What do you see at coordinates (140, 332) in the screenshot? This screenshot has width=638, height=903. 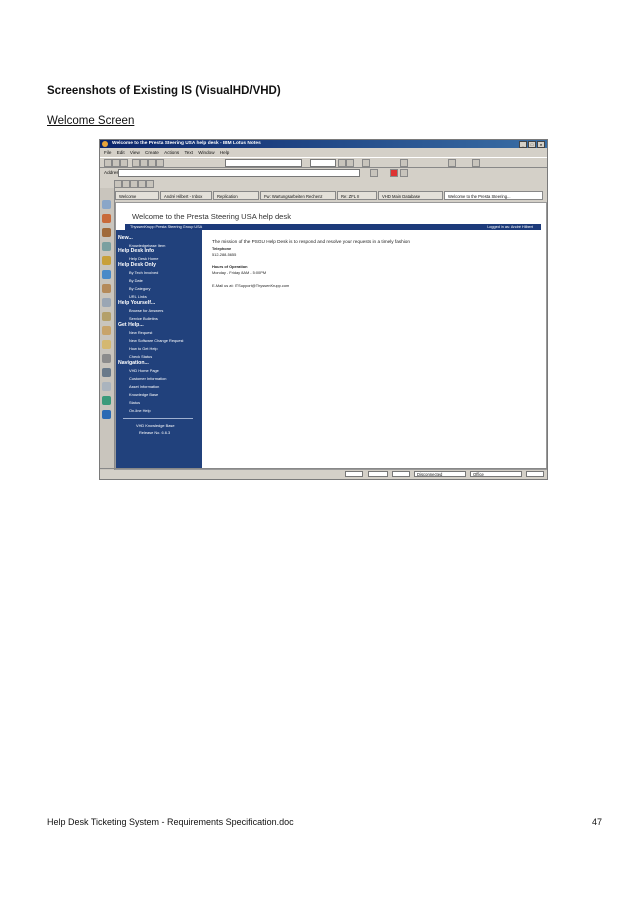 I see `nav-item-new-request: New Request` at bounding box center [140, 332].